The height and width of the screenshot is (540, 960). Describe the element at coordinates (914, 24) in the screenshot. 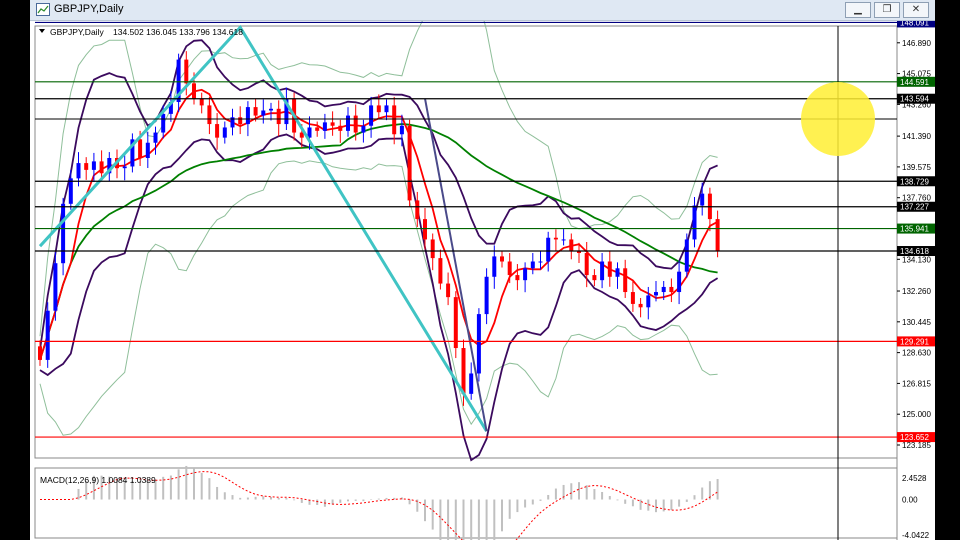

I see `price-badge-label: 148.091` at that location.